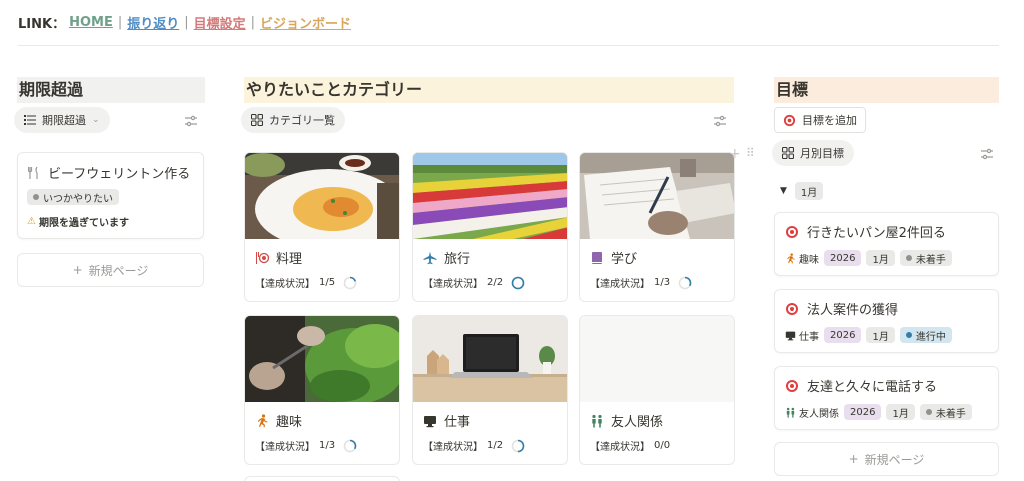 The height and width of the screenshot is (481, 1024). I want to click on status-count: 0/0, so click(662, 445).